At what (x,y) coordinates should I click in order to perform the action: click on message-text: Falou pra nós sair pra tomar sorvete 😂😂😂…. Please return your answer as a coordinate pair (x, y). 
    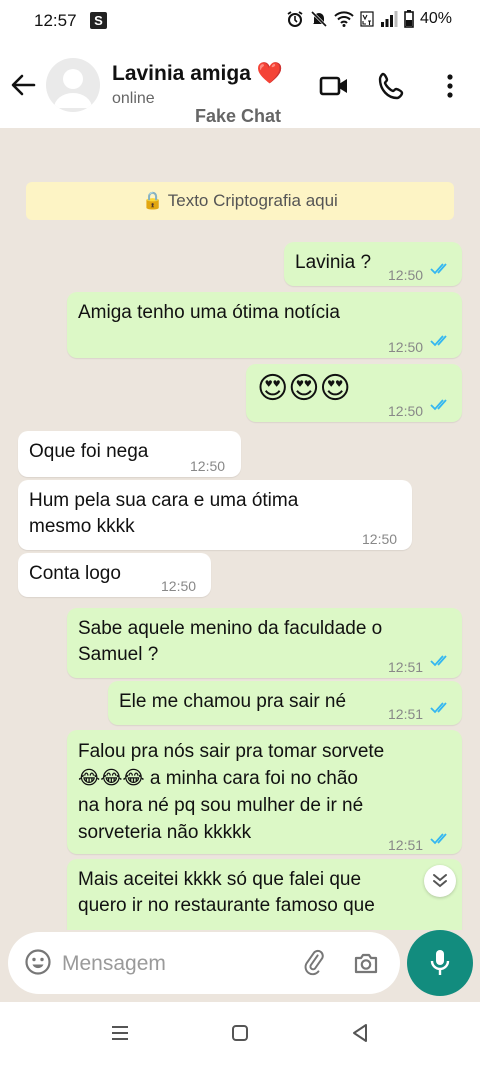
    Looking at the image, I should click on (231, 792).